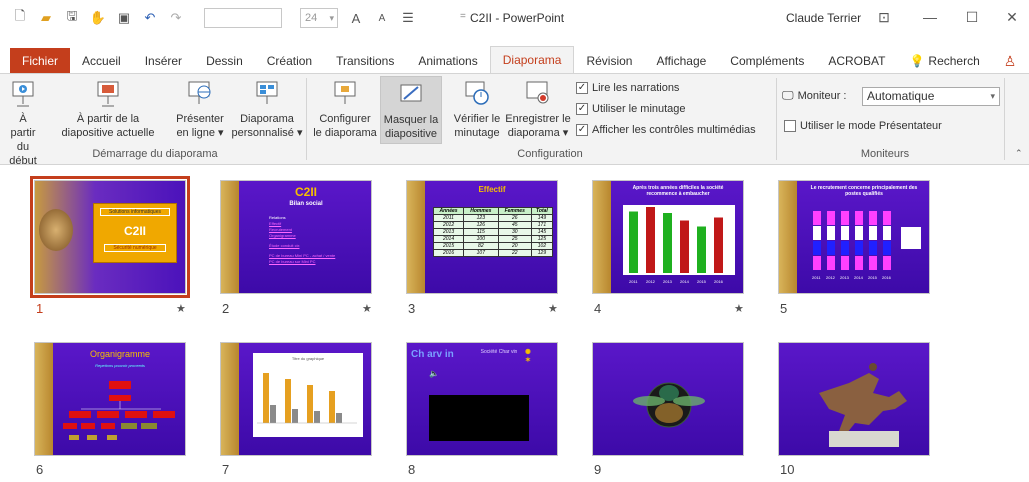 The image size is (1029, 482). What do you see at coordinates (40, 61) in the screenshot?
I see `tab-fichier: Fichier` at bounding box center [40, 61].